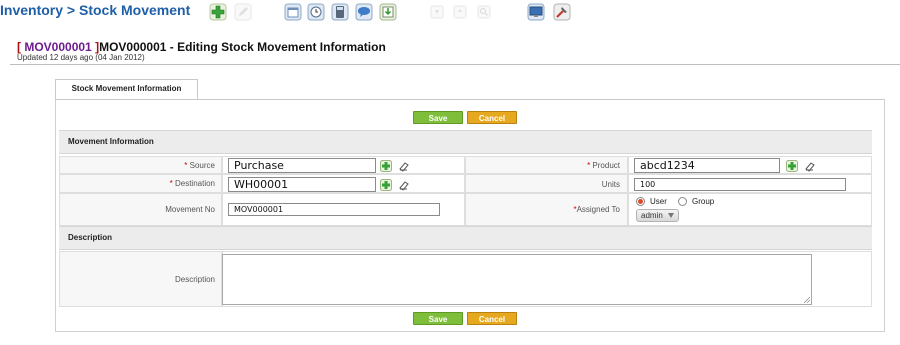 The height and width of the screenshot is (345, 900). I want to click on source-input: Purchase, so click(302, 165).